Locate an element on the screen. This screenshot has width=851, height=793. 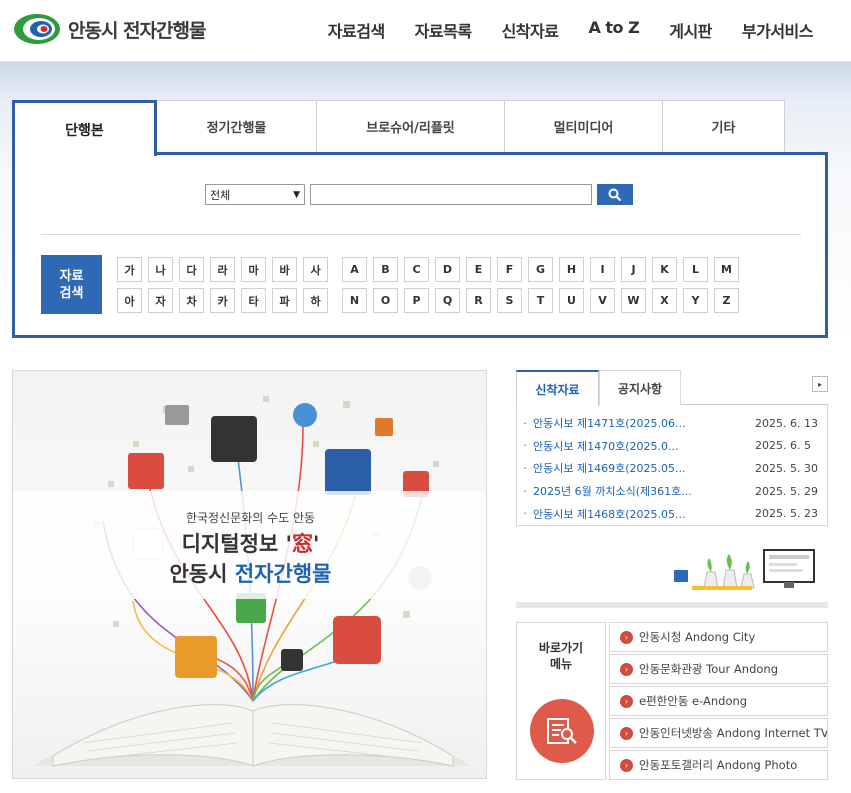
index-key: C is located at coordinates (416, 269).